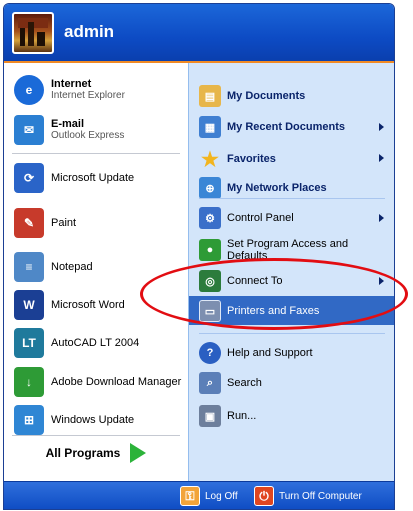 The height and width of the screenshot is (511, 413). I want to click on log-off-icon: ⚿, so click(190, 496).